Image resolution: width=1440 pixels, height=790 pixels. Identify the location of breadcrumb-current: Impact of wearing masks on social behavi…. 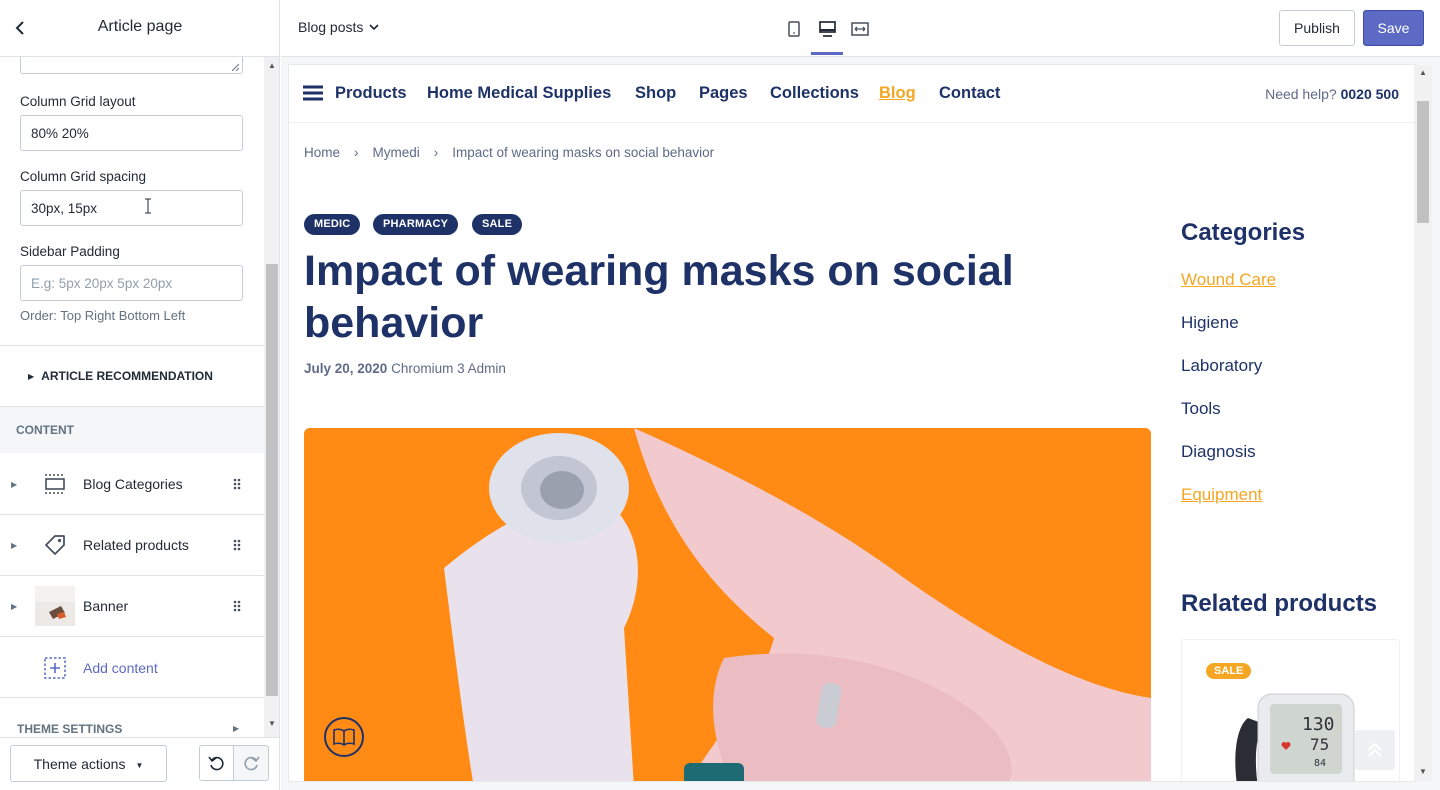
(583, 152).